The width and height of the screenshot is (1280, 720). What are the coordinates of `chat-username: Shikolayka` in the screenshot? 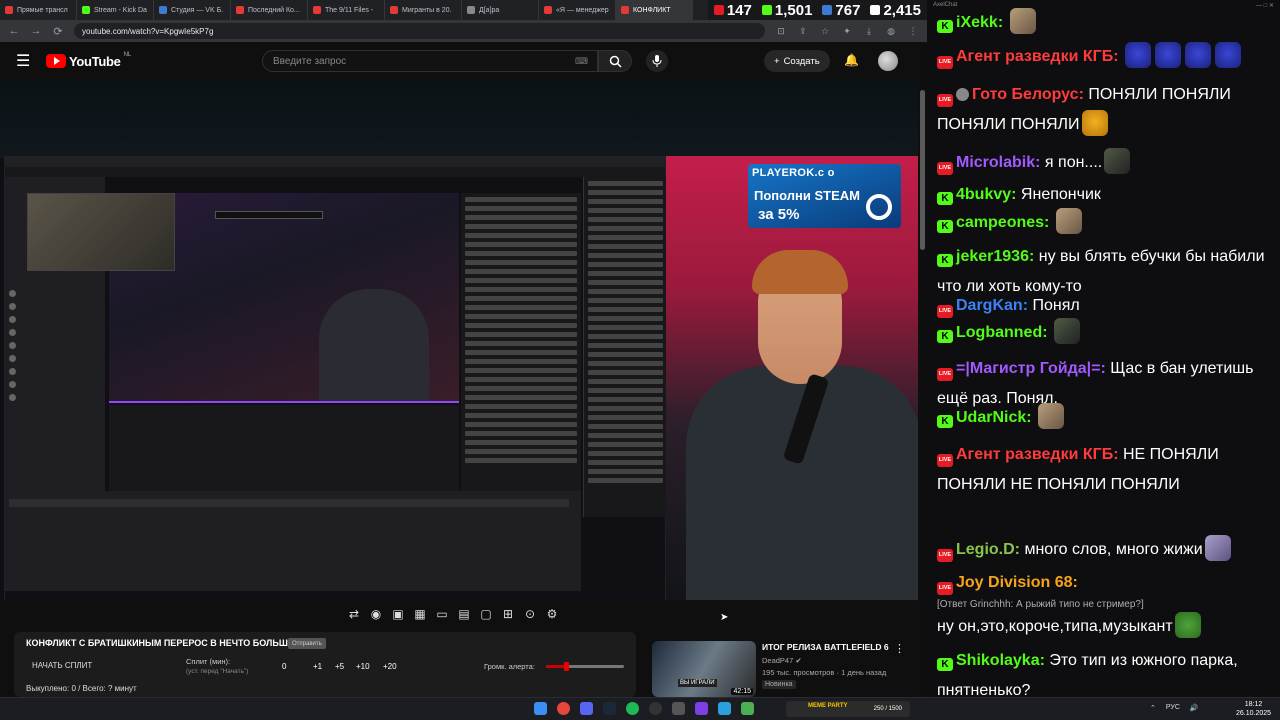 It's located at (998, 660).